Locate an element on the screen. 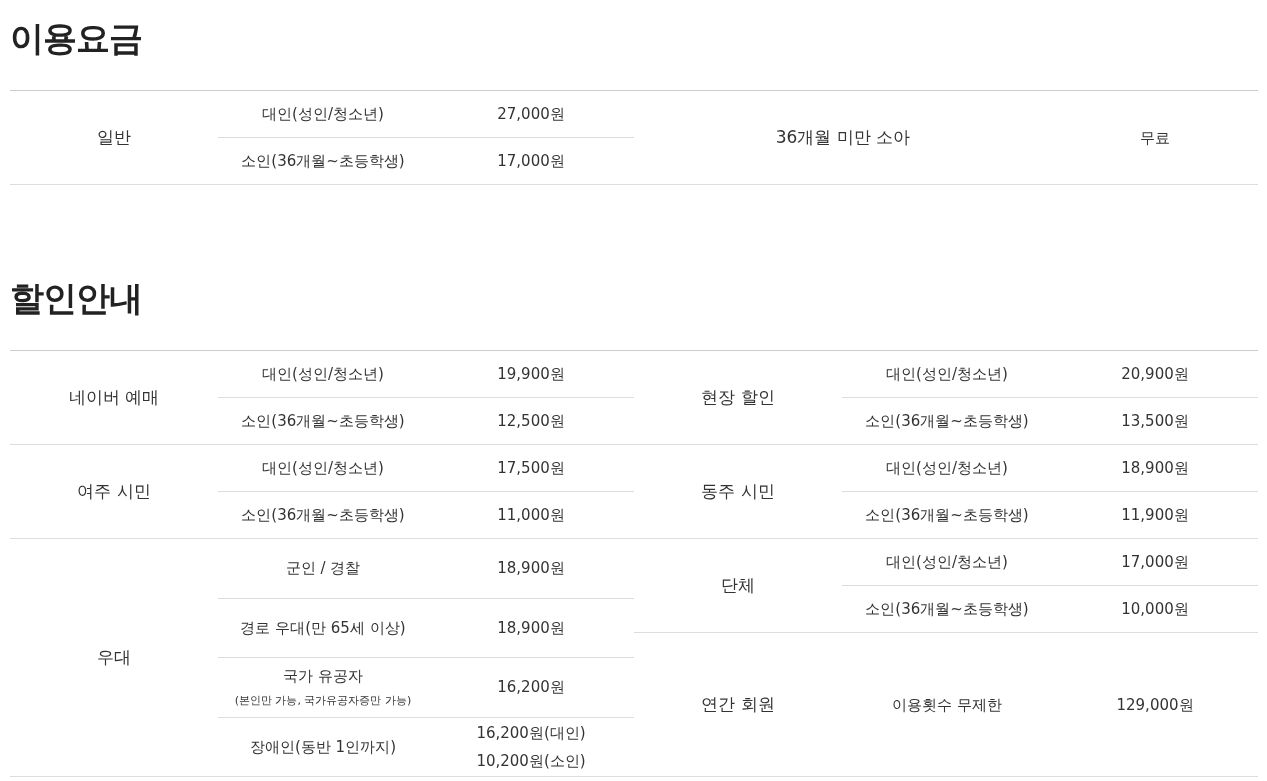  price-text: 10,000원 is located at coordinates (1155, 609).